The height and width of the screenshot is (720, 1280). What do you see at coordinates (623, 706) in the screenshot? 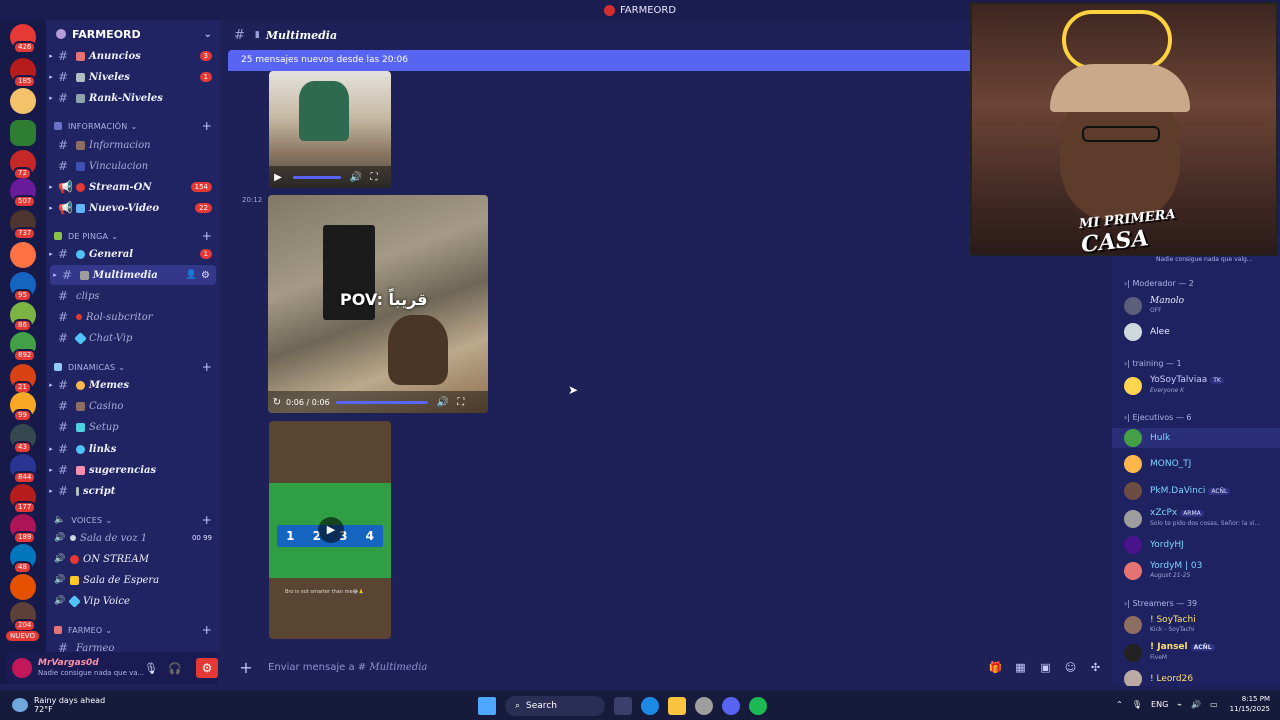
I see `task-view-icon` at bounding box center [623, 706].